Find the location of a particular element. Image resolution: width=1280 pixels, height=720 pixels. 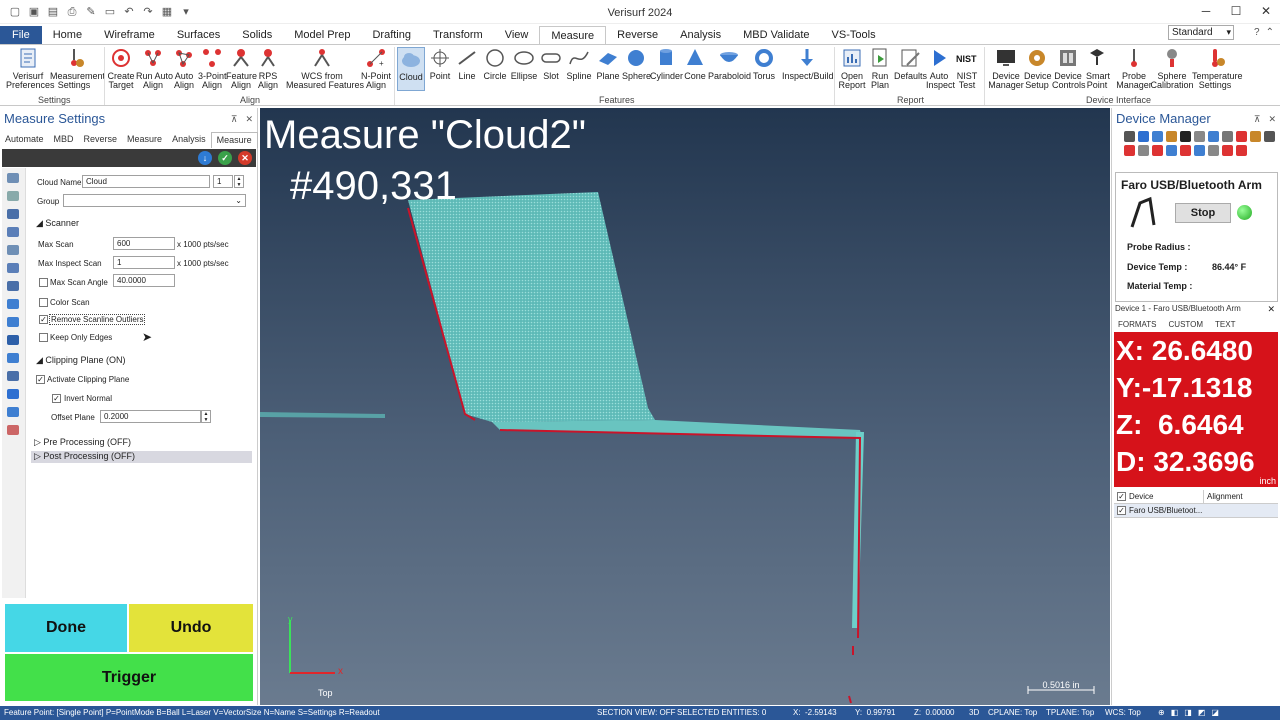

tool-b-icon is located at coordinates (1143, 136).